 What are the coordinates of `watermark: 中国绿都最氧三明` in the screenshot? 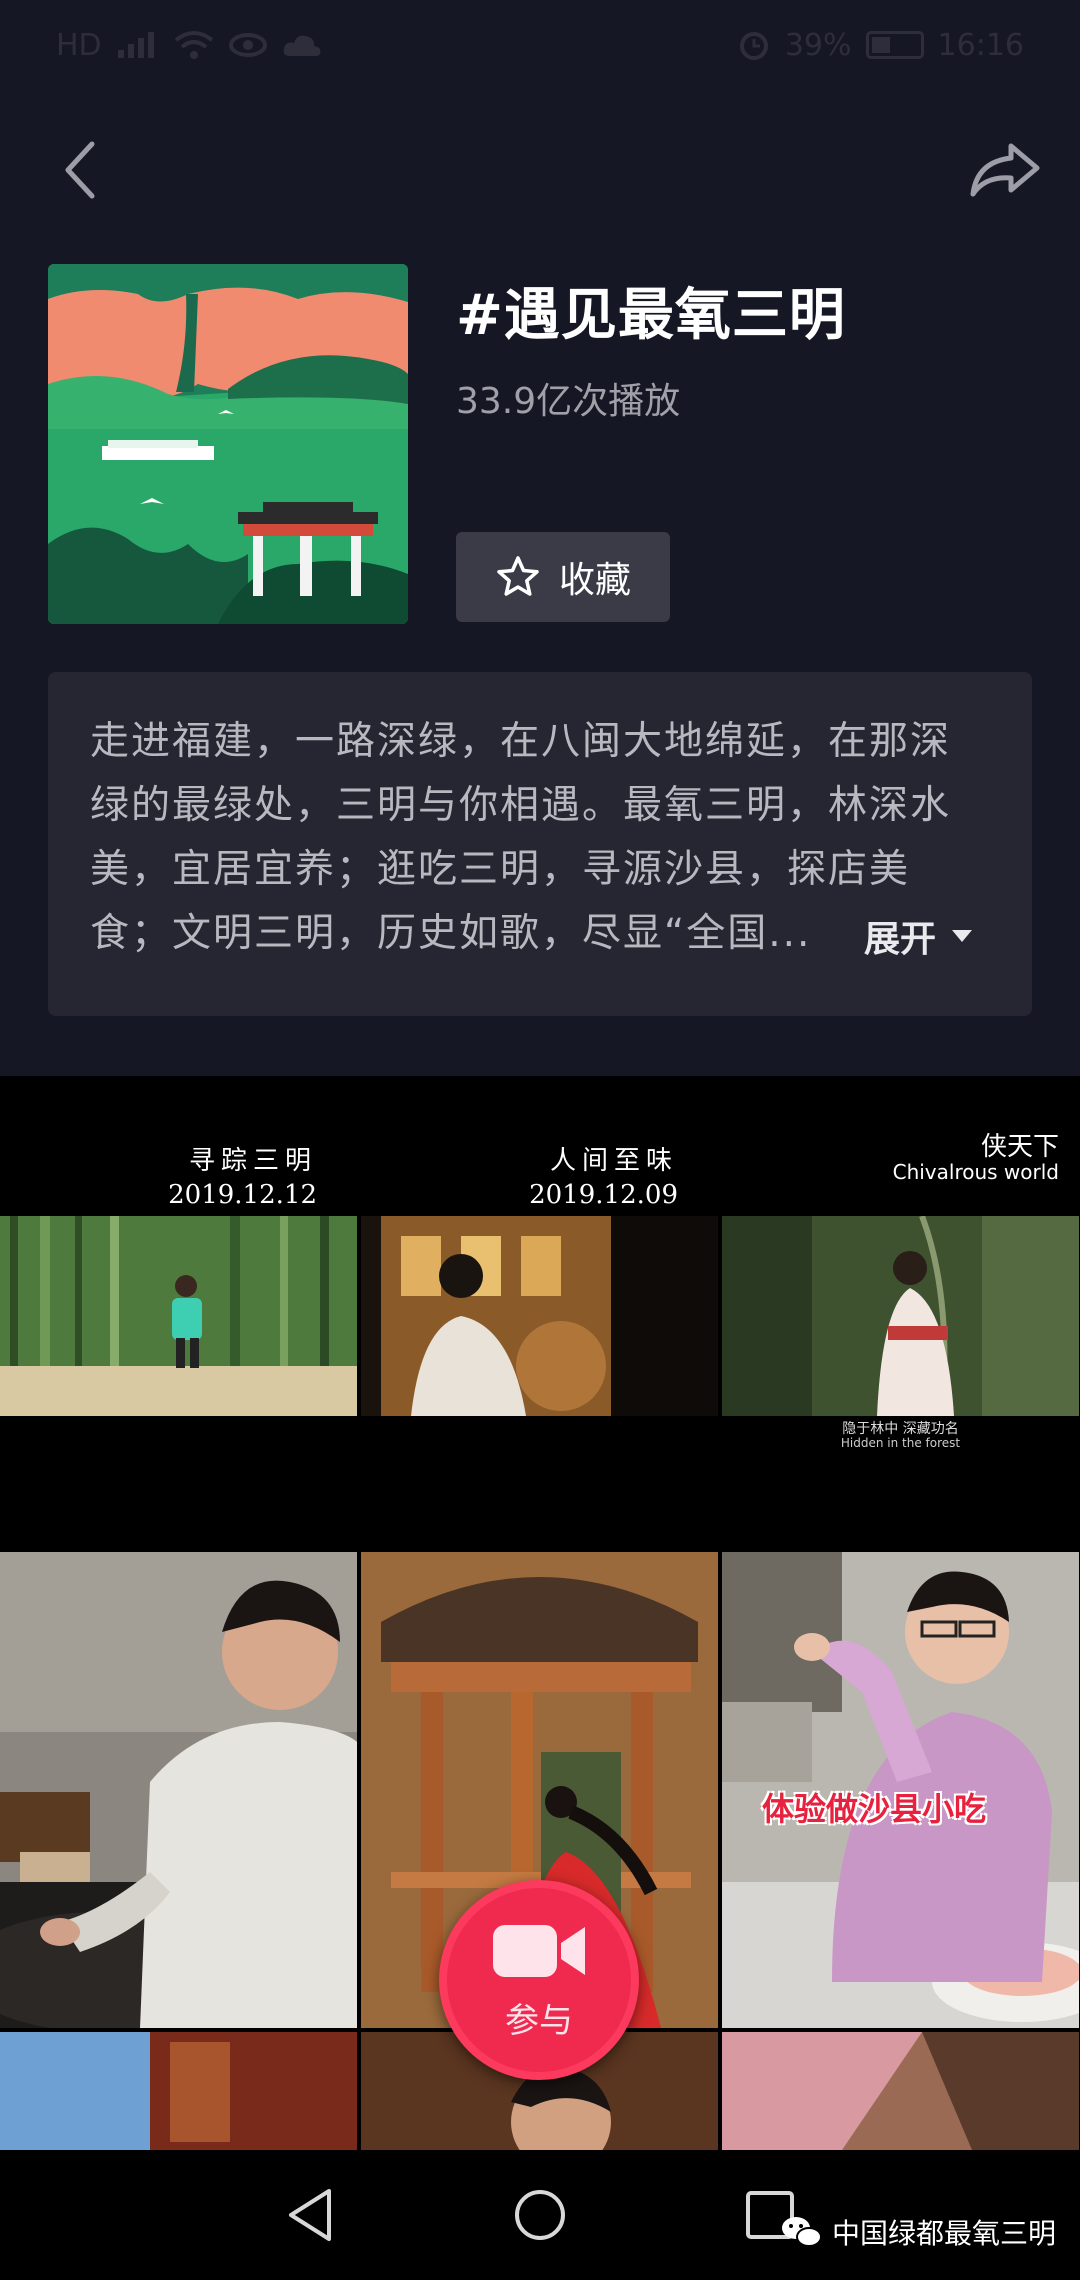 It's located at (918, 2232).